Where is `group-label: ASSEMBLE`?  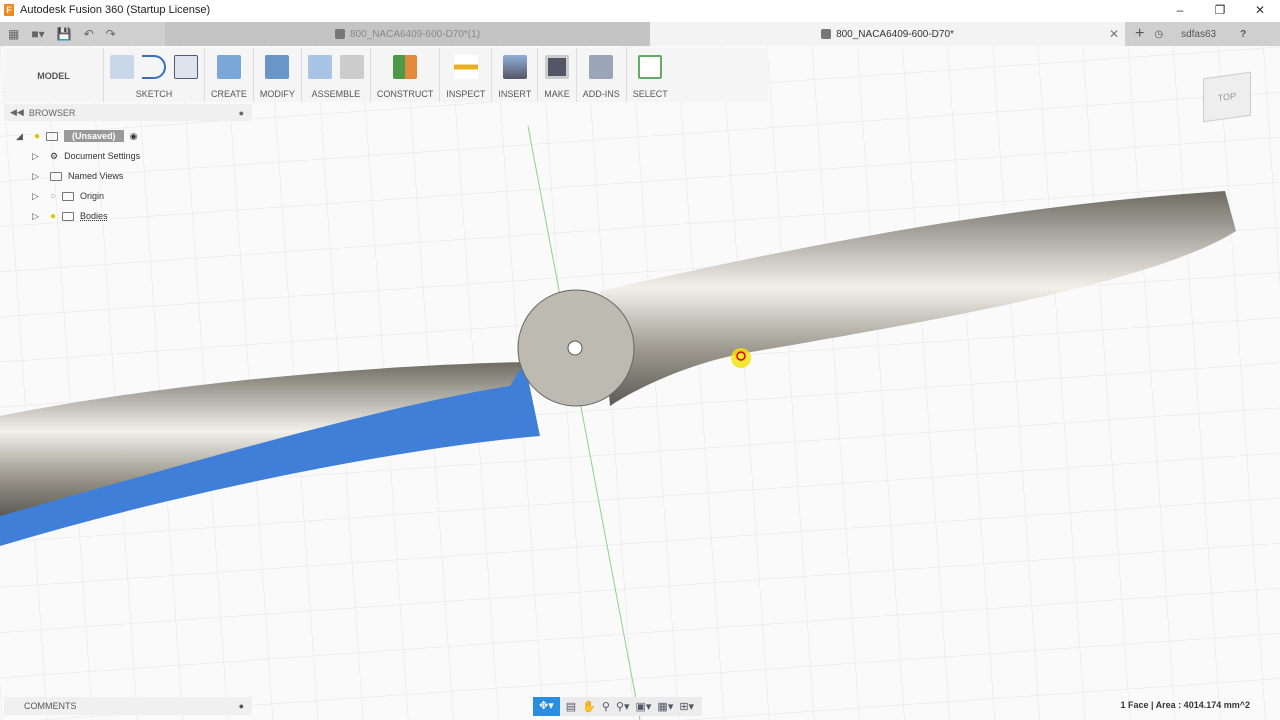
group-label: ASSEMBLE is located at coordinates (336, 94).